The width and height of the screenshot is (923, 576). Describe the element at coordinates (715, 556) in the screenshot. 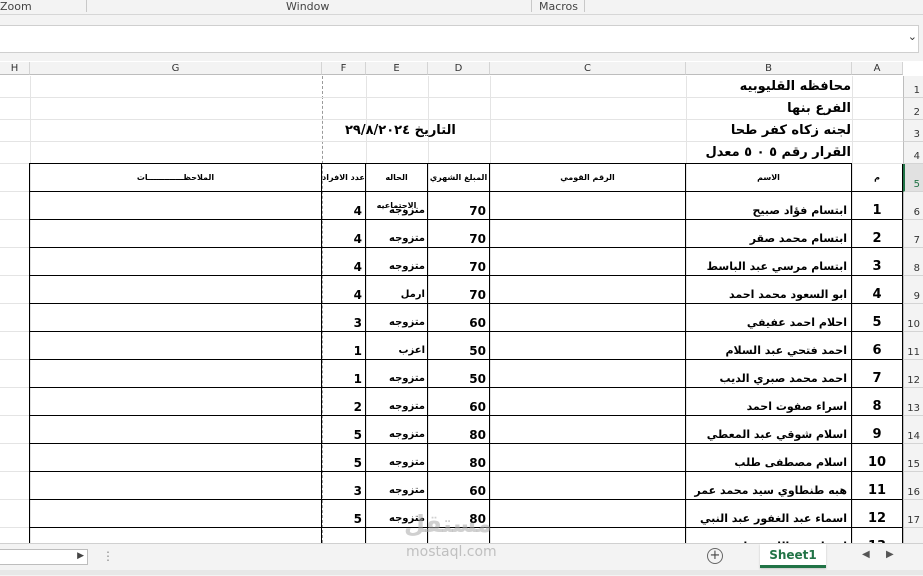

I see `add-sheet-button: +` at that location.